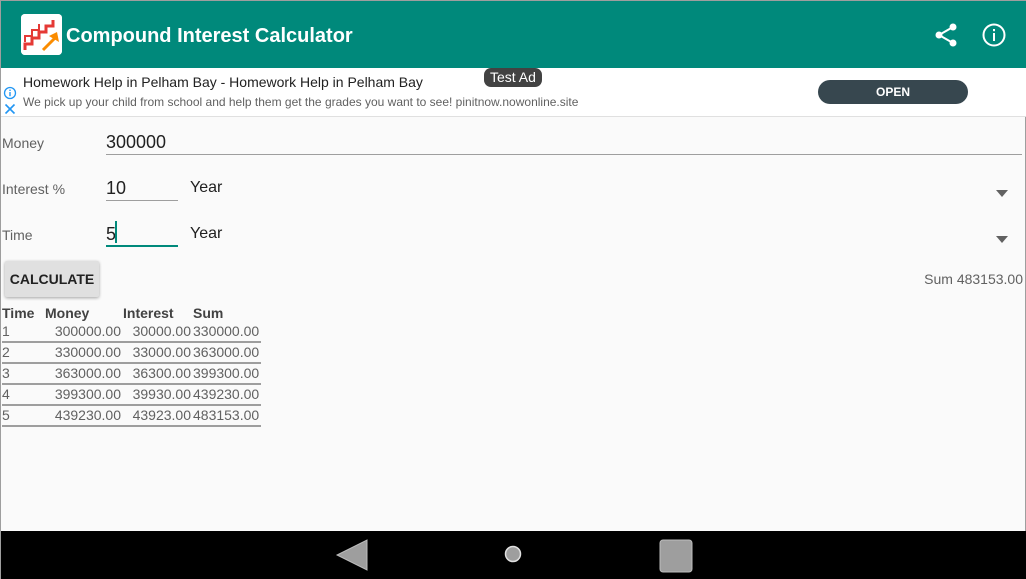  Describe the element at coordinates (227, 353) in the screenshot. I see `cell-sum: 363000.00` at that location.